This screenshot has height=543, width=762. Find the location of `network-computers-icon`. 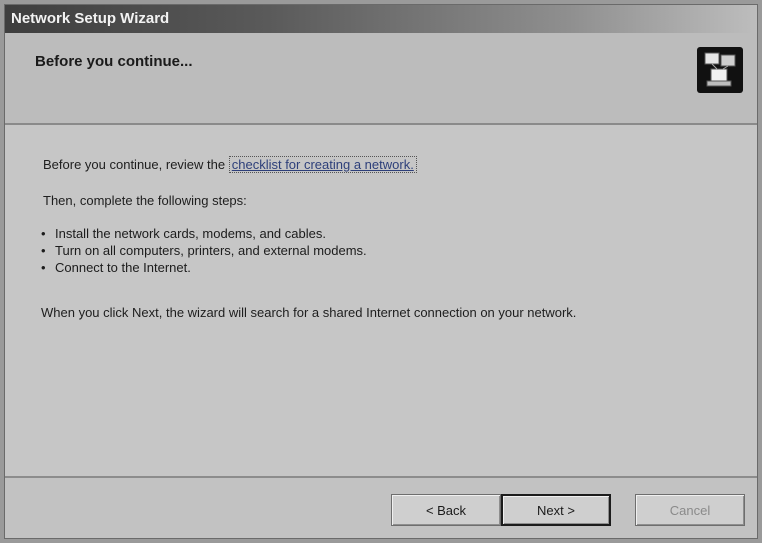

network-computers-icon is located at coordinates (720, 70).